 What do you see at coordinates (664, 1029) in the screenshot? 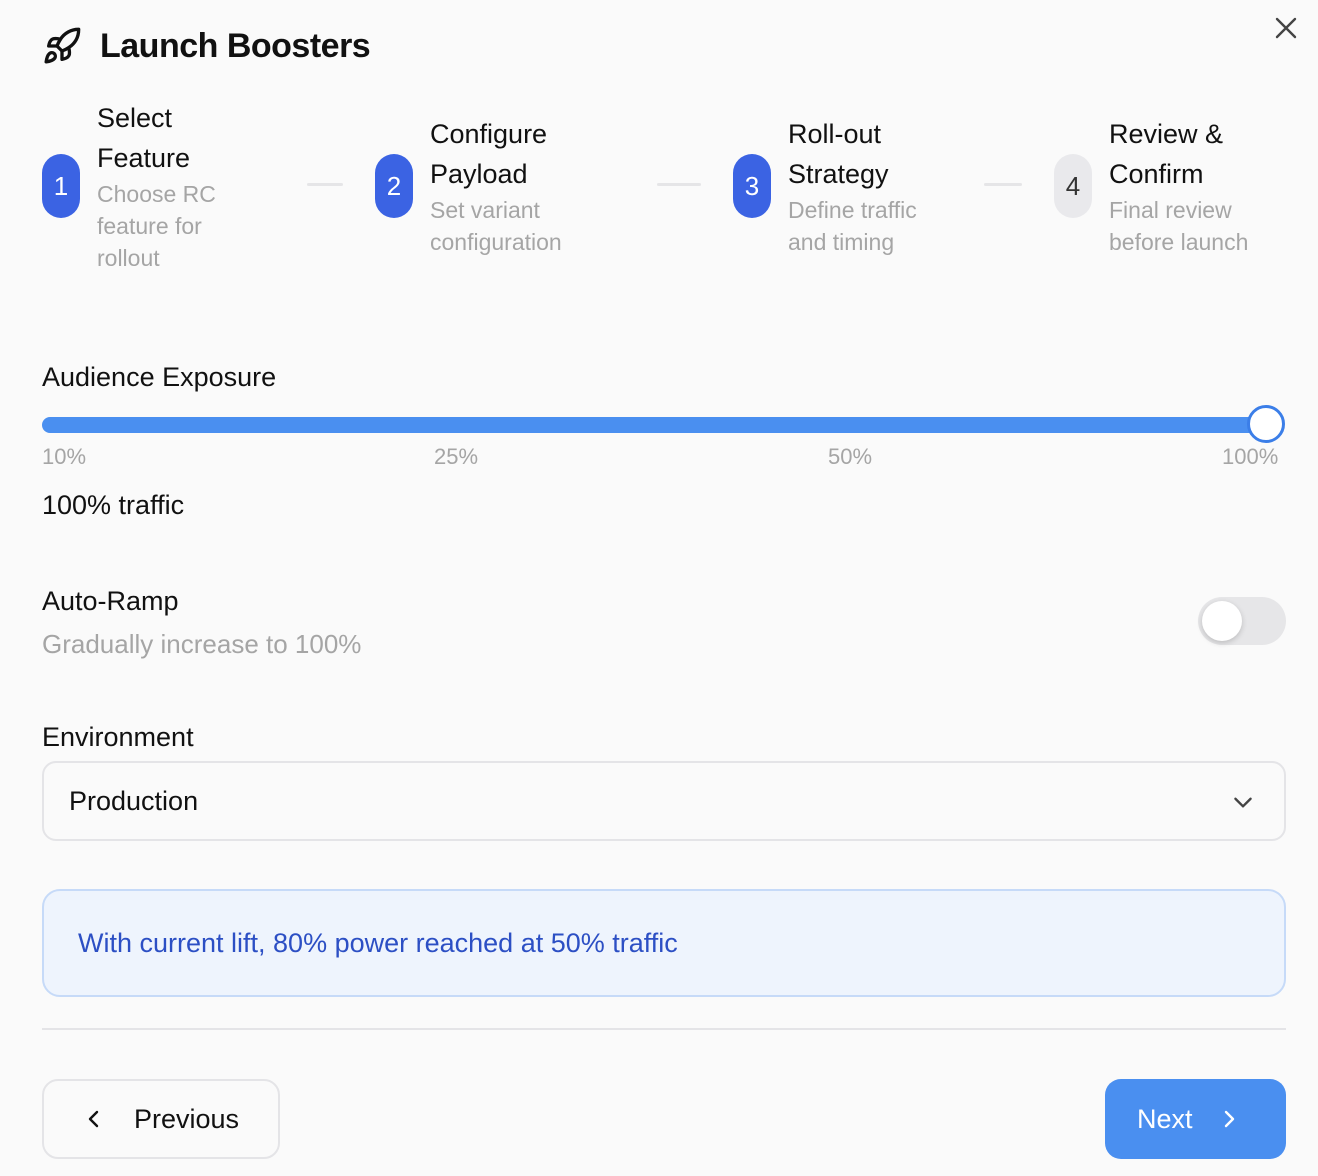
I see `footer-divider` at bounding box center [664, 1029].